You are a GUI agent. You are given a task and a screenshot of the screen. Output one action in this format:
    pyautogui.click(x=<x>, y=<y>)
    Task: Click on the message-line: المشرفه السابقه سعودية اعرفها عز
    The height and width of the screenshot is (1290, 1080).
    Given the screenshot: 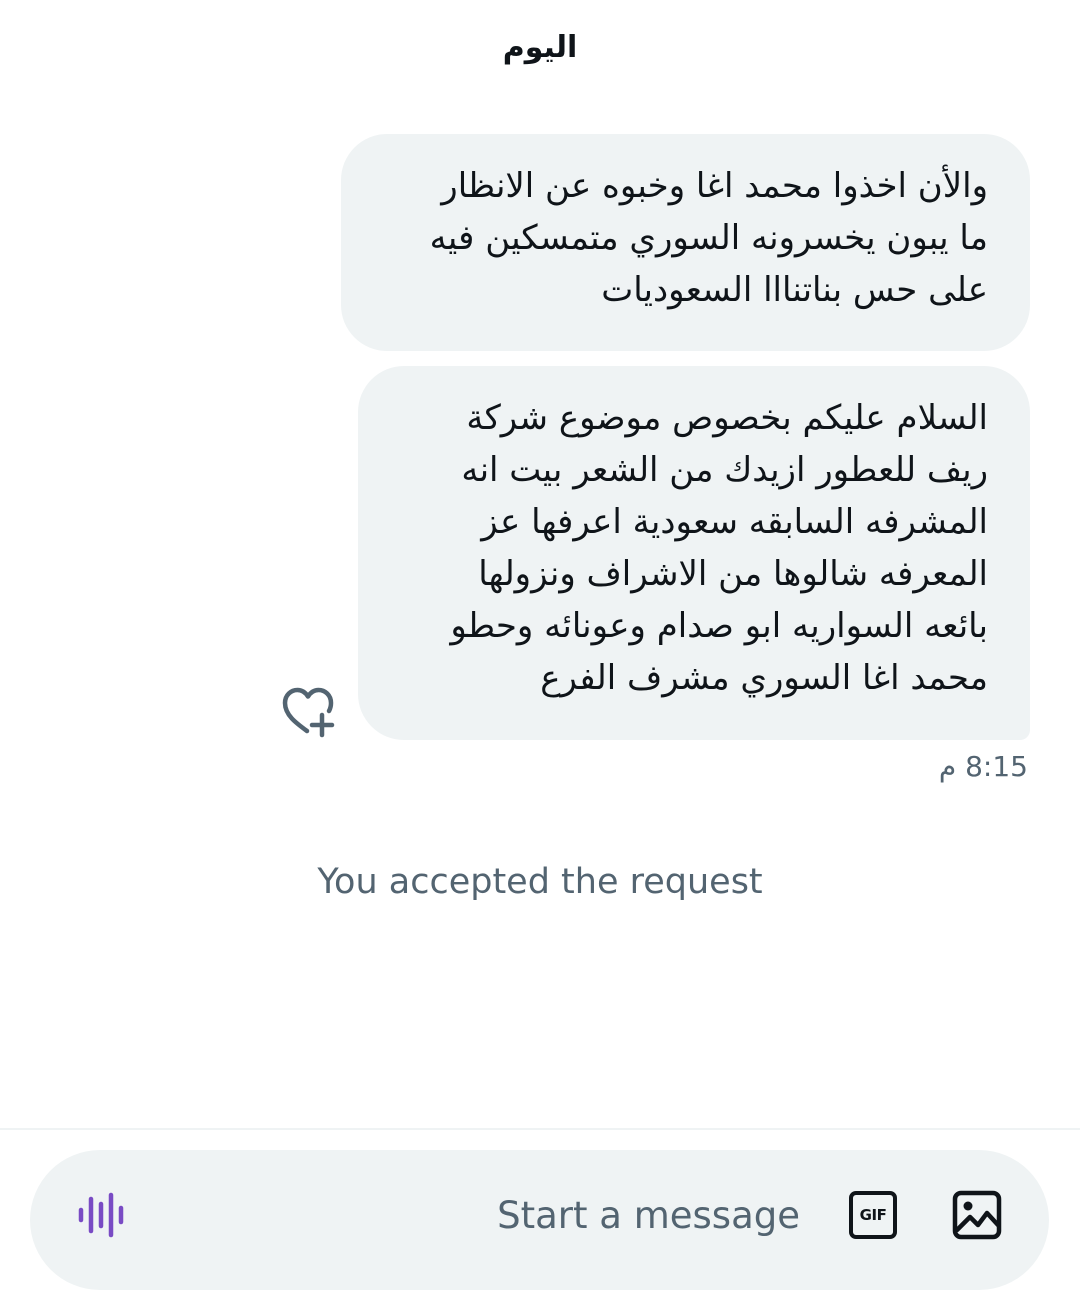 What is the action you would take?
    pyautogui.click(x=734, y=522)
    